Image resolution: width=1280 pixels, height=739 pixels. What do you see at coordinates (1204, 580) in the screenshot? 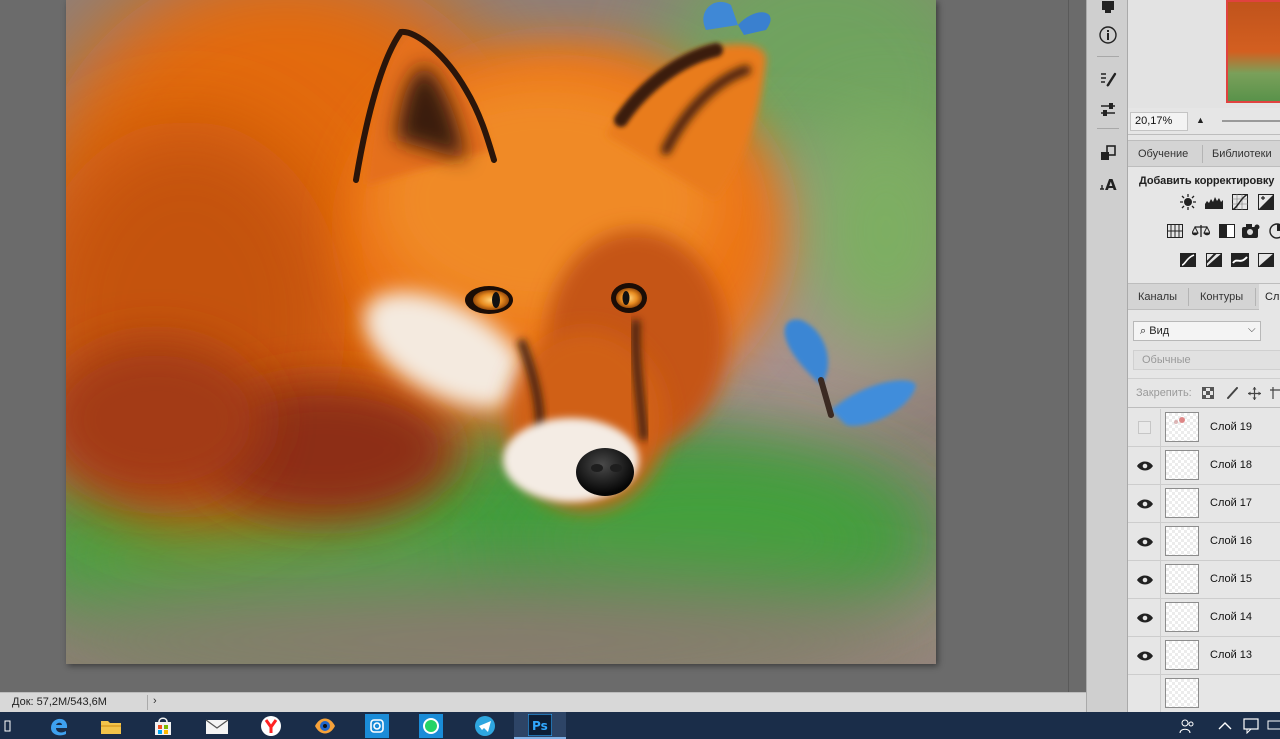
I see `layer-row: Слой 15` at bounding box center [1204, 580].